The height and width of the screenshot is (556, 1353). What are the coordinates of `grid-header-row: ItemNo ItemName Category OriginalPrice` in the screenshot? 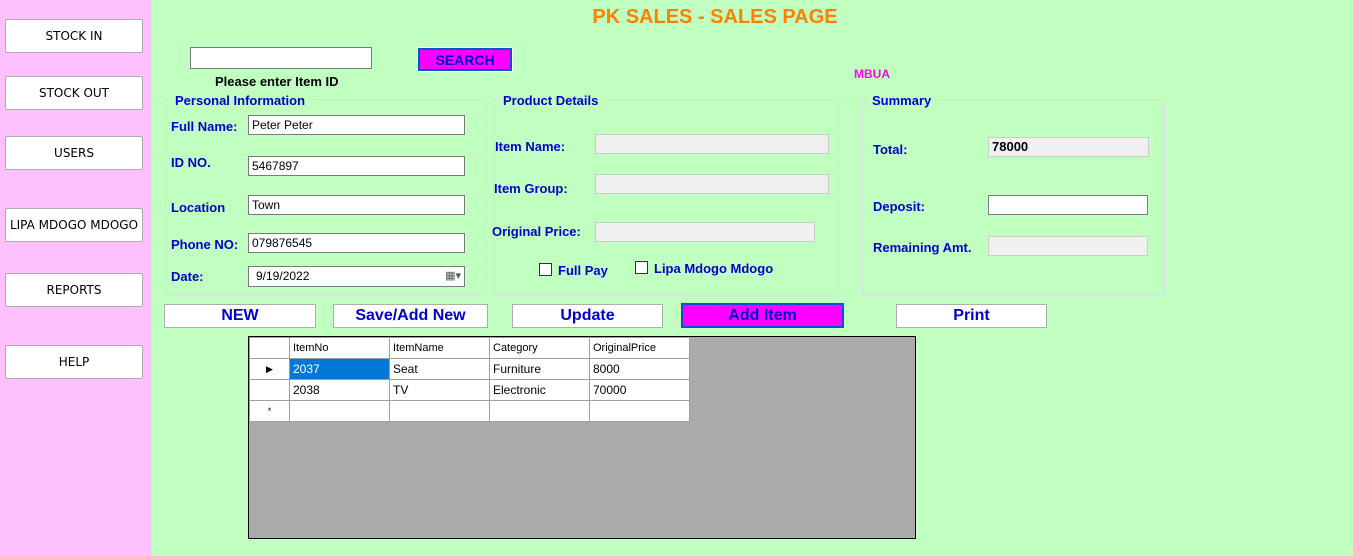 It's located at (469, 348).